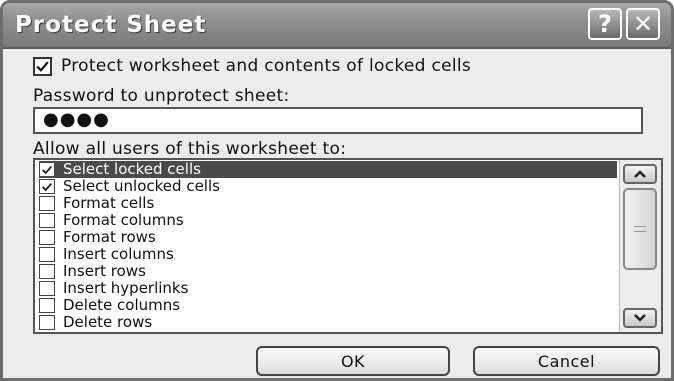 This screenshot has width=674, height=381. I want to click on scroll-up-button, so click(640, 174).